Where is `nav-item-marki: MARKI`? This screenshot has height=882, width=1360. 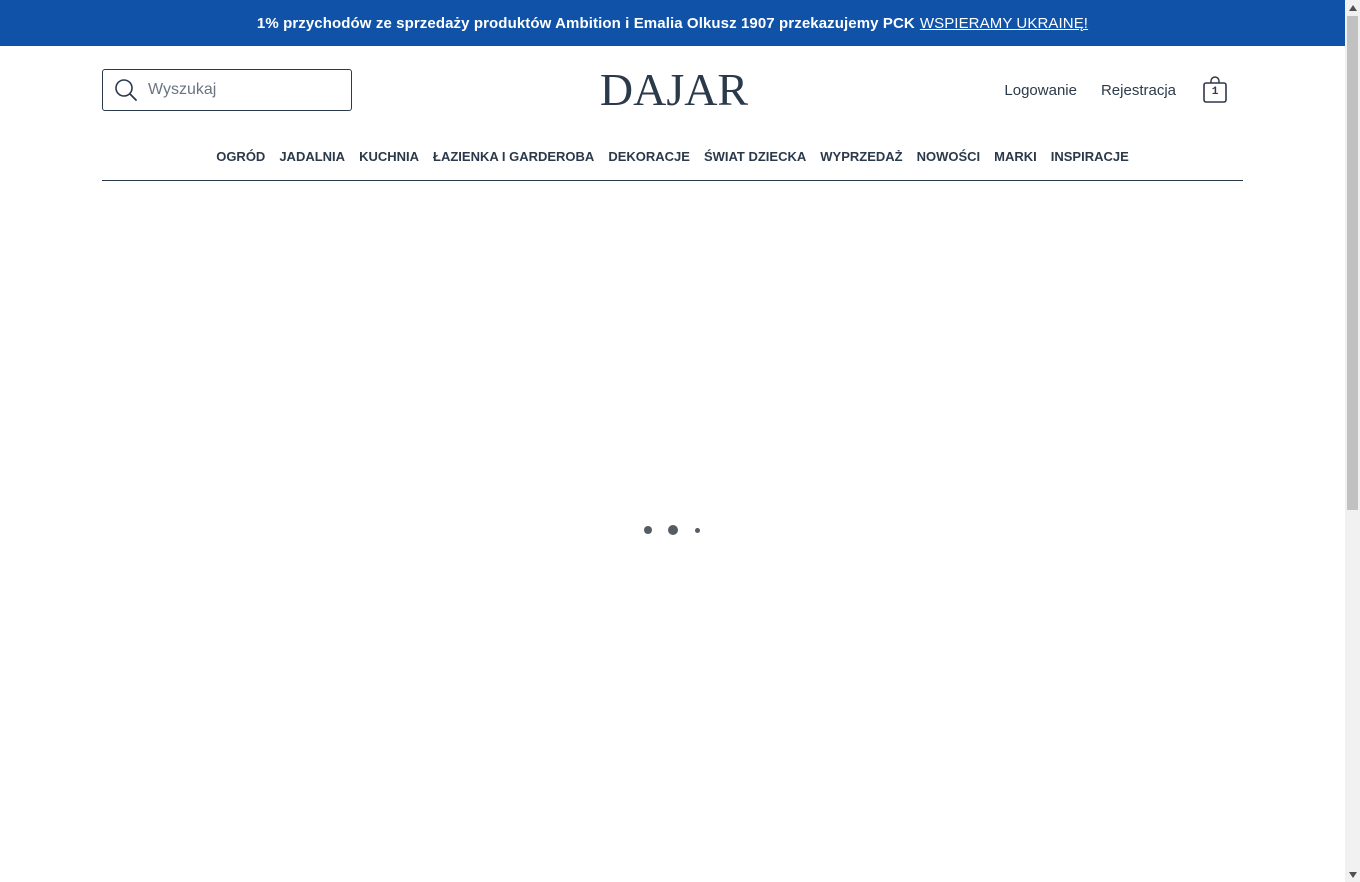 nav-item-marki: MARKI is located at coordinates (1015, 153).